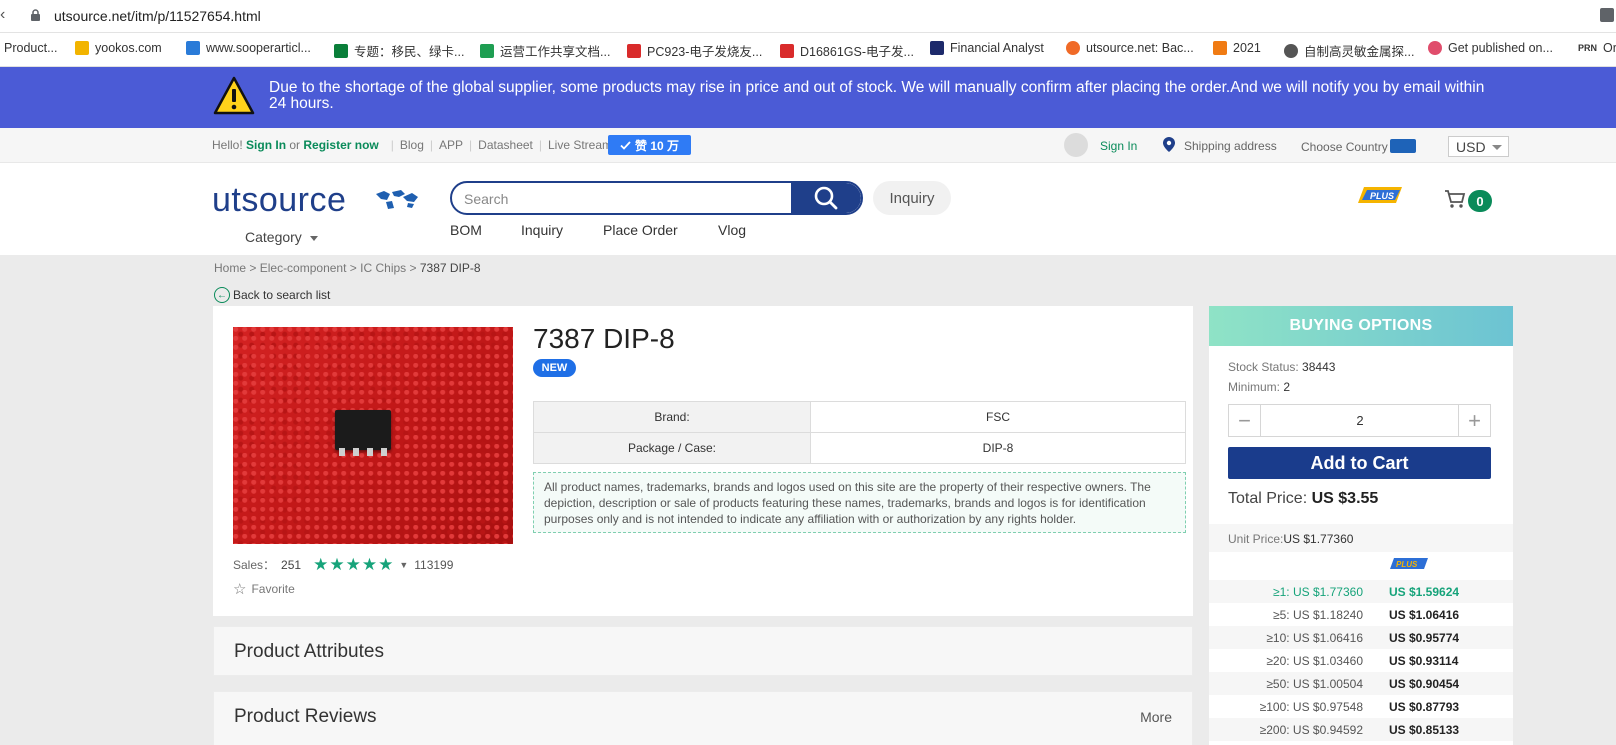 Image resolution: width=1616 pixels, height=745 pixels. What do you see at coordinates (542, 230) in the screenshot?
I see `nav-inquiry: Inquiry` at bounding box center [542, 230].